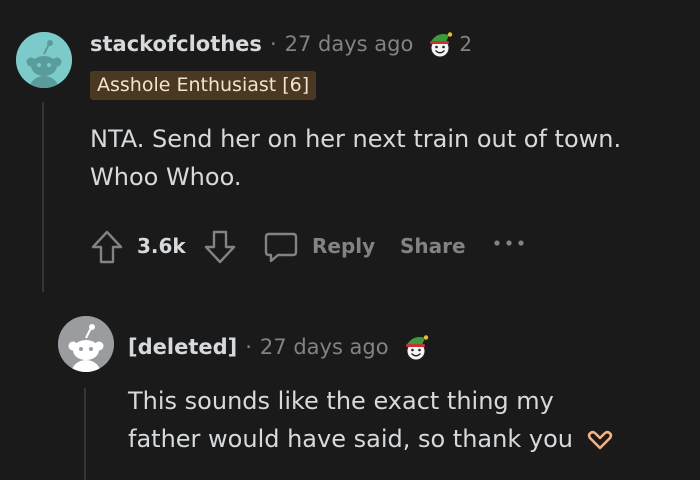 The image size is (700, 480). What do you see at coordinates (176, 44) in the screenshot?
I see `username-link: stackofclothes` at bounding box center [176, 44].